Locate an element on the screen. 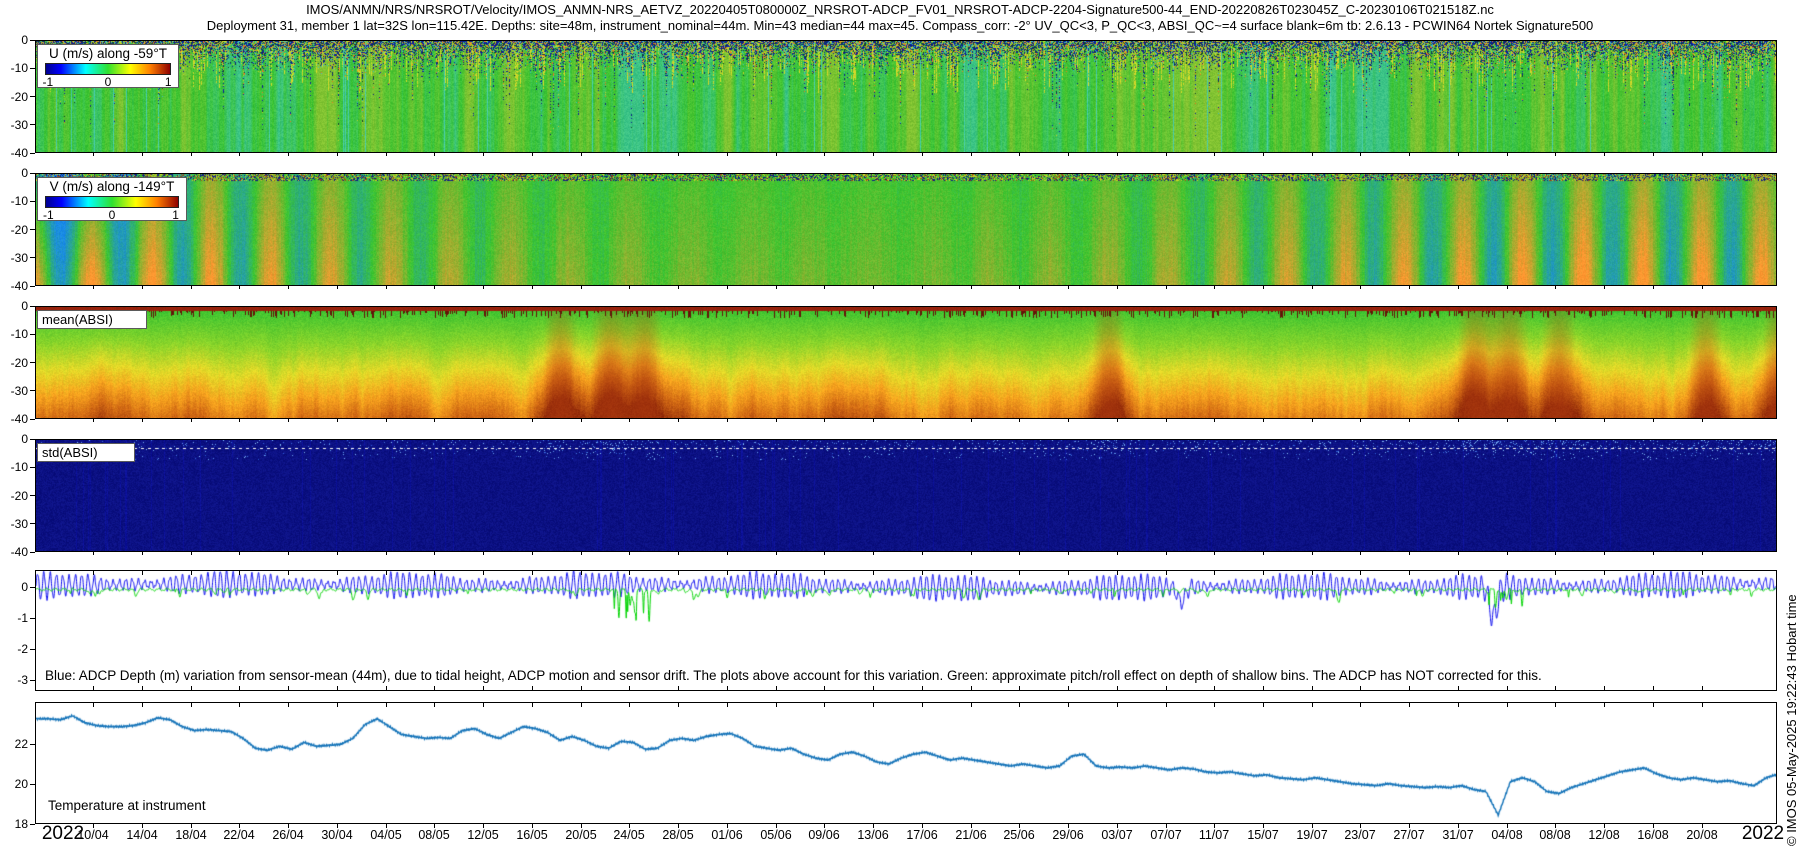 This screenshot has height=850, width=1800. x-tick-label: 11/07 is located at coordinates (1214, 835).